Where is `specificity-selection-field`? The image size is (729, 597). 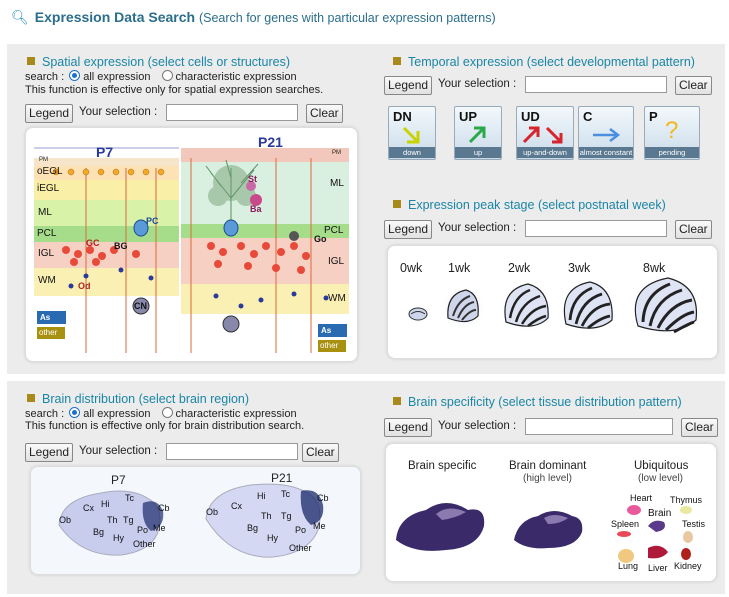
specificity-selection-field is located at coordinates (599, 426).